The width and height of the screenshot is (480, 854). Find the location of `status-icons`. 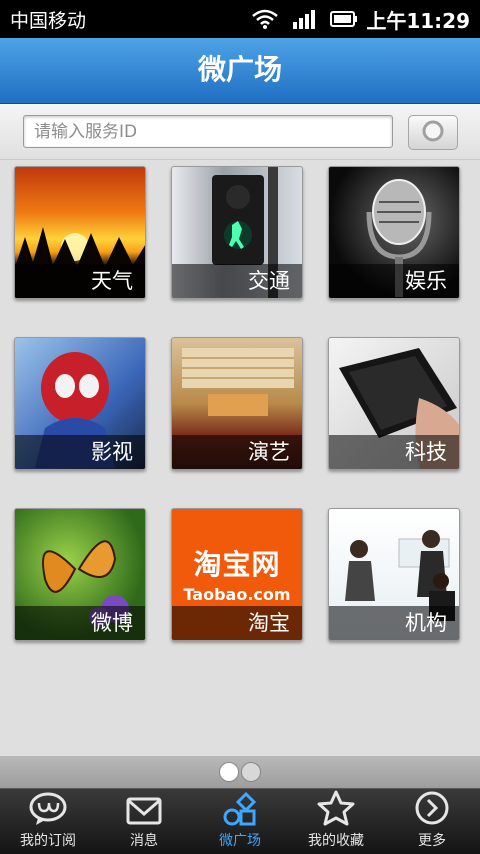

status-icons is located at coordinates (305, 19).